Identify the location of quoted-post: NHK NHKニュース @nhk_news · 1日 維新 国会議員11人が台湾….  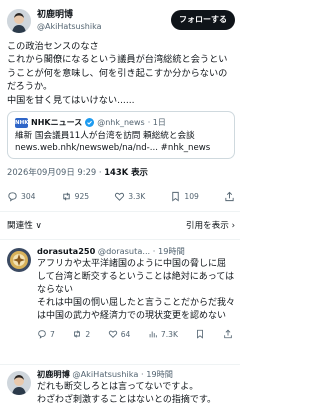
(121, 135).